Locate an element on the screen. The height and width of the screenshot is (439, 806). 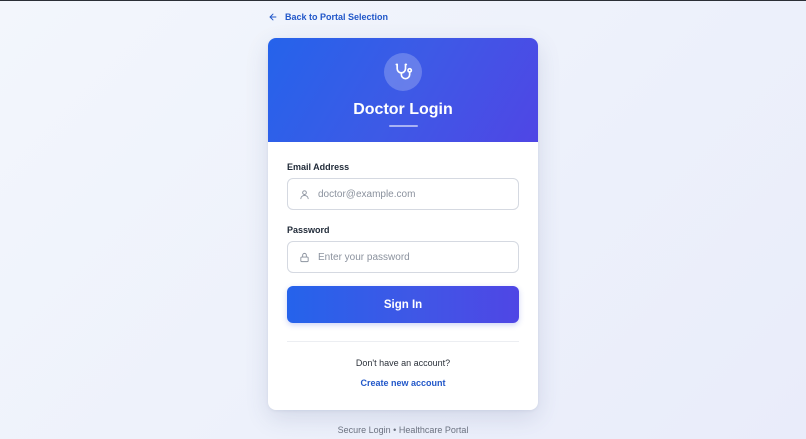
lock-icon is located at coordinates (302, 257).